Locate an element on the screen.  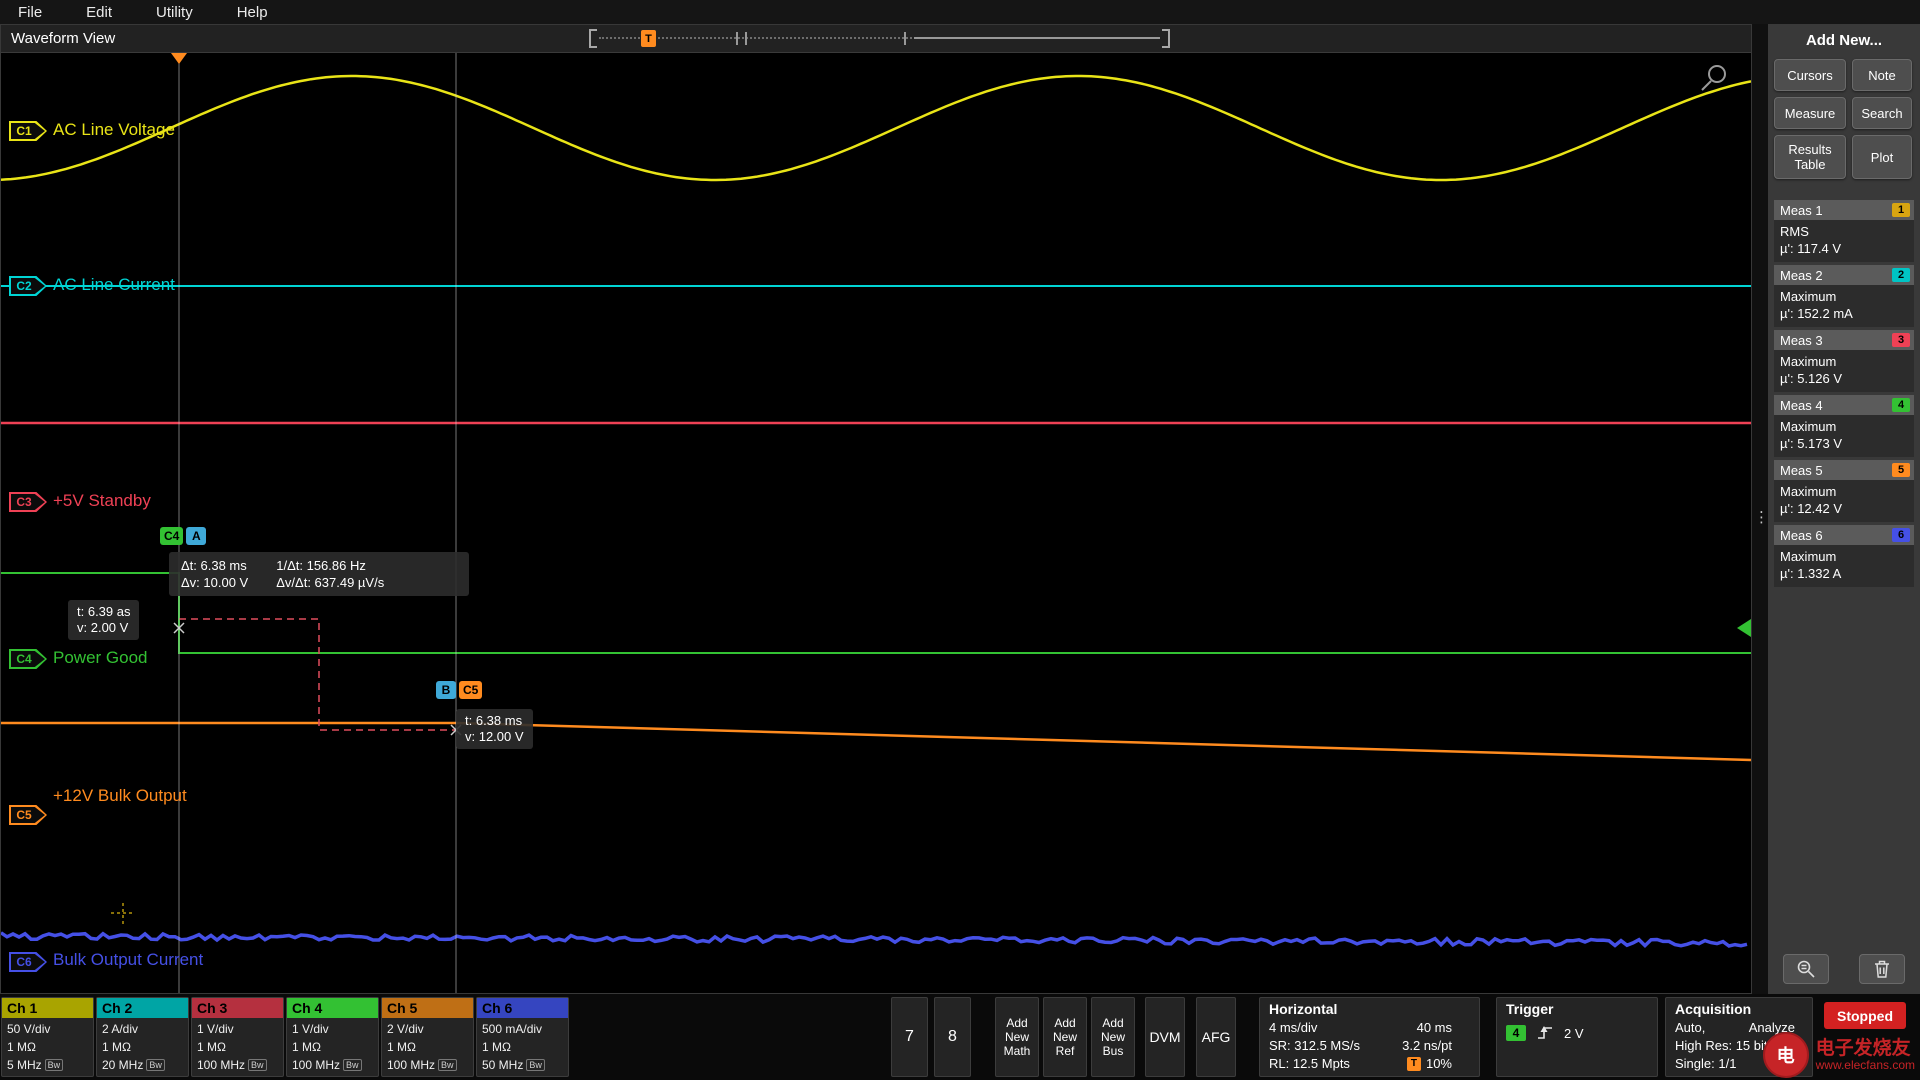
cursors-button: Cursors is located at coordinates (1810, 75).